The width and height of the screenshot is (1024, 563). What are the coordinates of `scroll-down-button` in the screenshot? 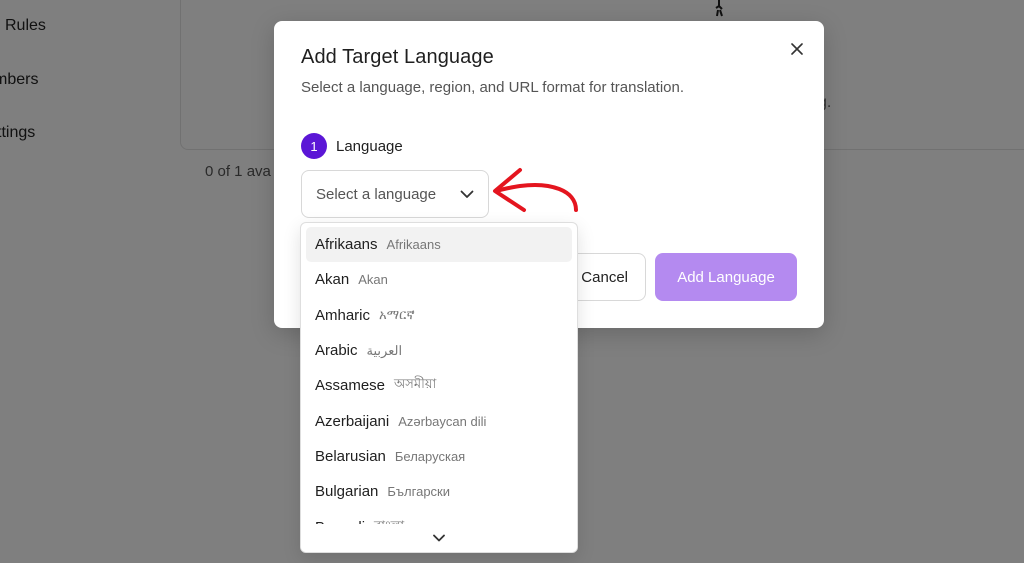 It's located at (439, 538).